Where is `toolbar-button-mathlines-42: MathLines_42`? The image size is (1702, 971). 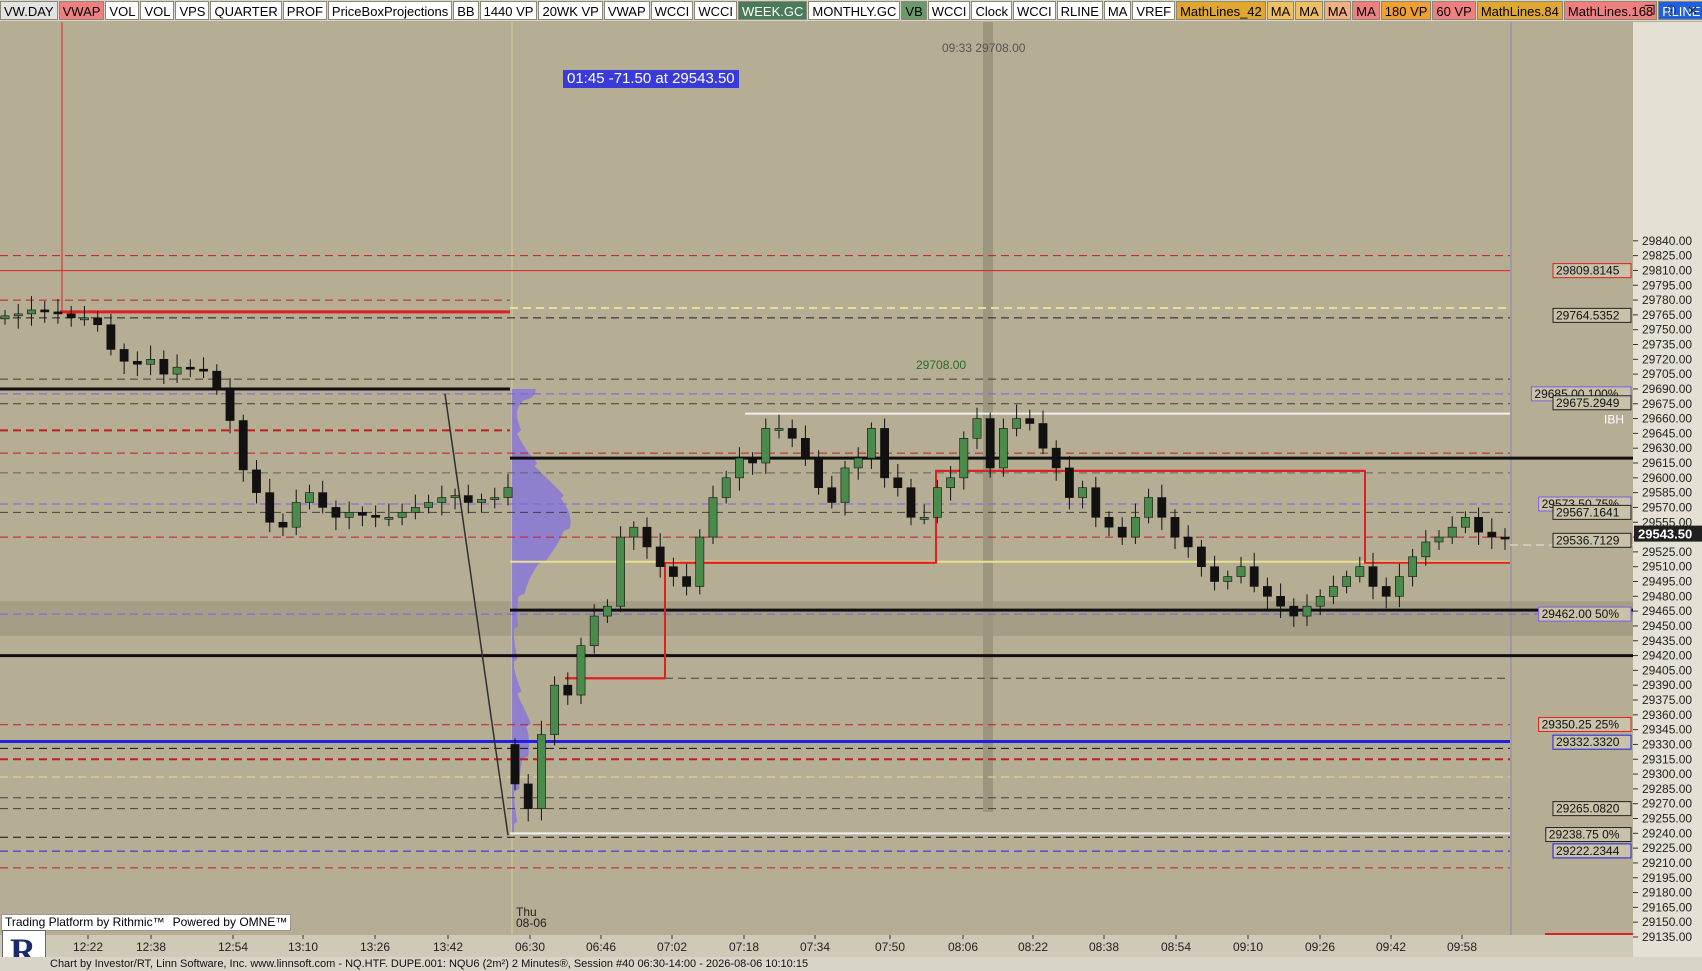 toolbar-button-mathlines-42: MathLines_42 is located at coordinates (1221, 10).